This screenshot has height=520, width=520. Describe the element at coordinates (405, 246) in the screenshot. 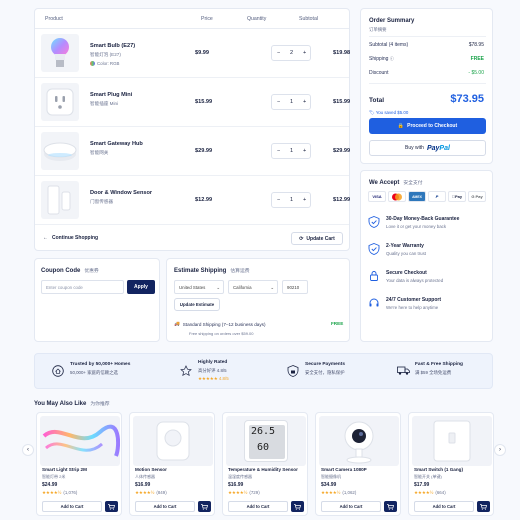

I see `warranty-title: 2-Year Warranty` at that location.